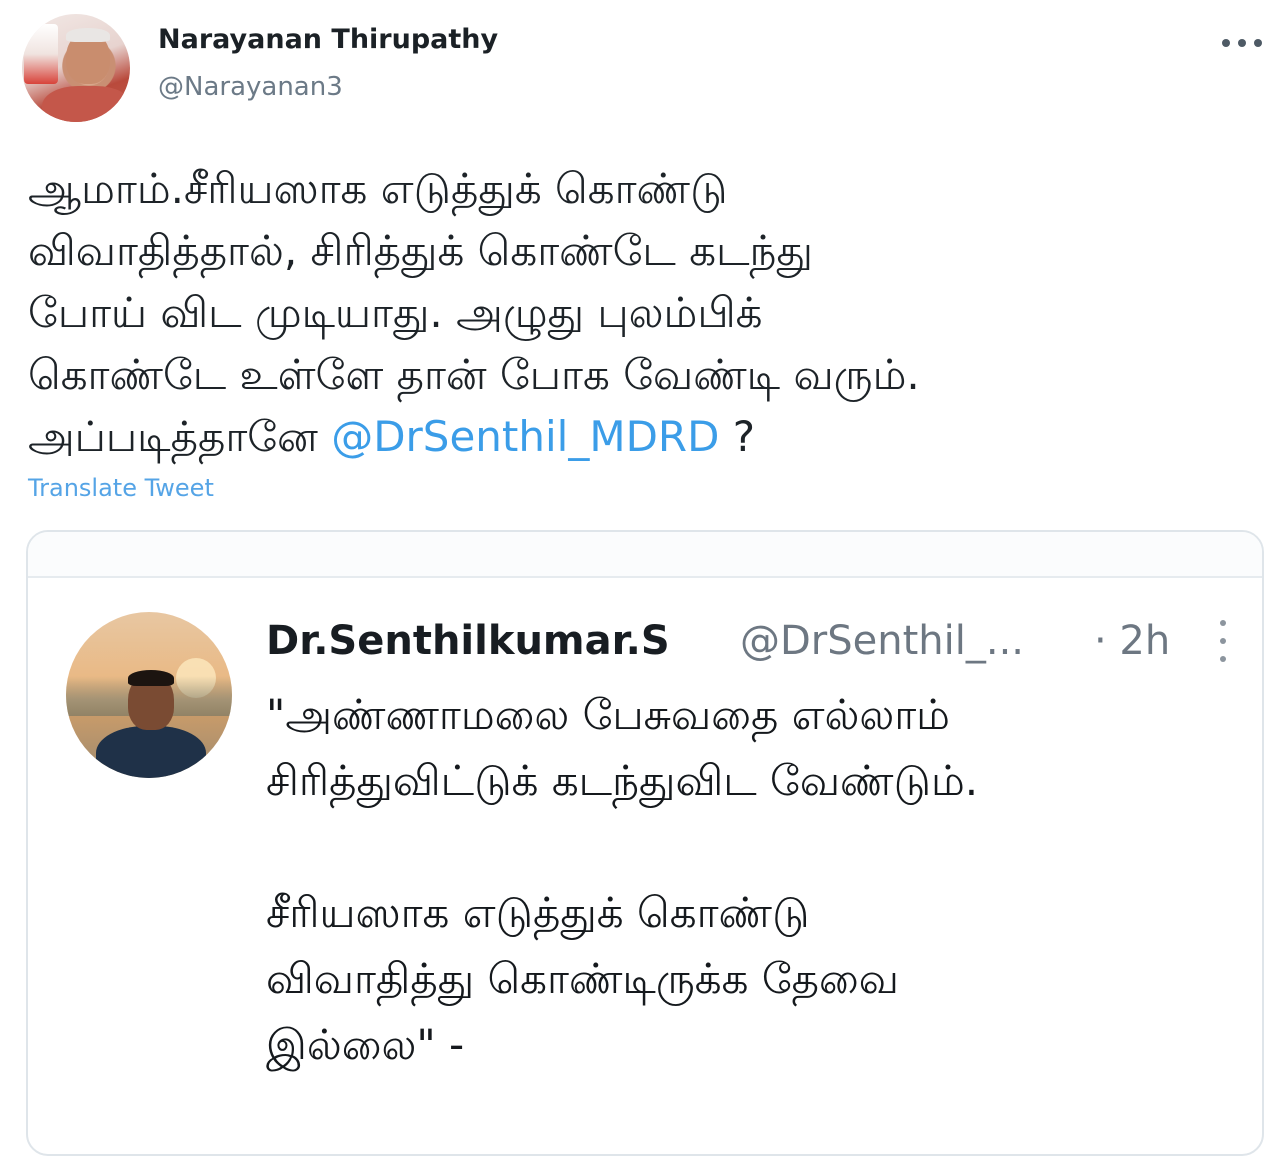 This screenshot has height=1173, width=1280. I want to click on more-vertical-icon, so click(1223, 641).